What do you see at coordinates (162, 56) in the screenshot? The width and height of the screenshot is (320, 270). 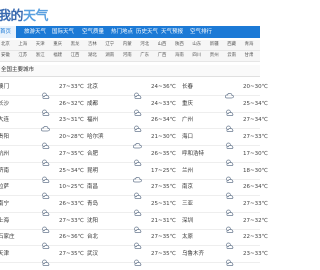 I see `province-link: 广西` at bounding box center [162, 56].